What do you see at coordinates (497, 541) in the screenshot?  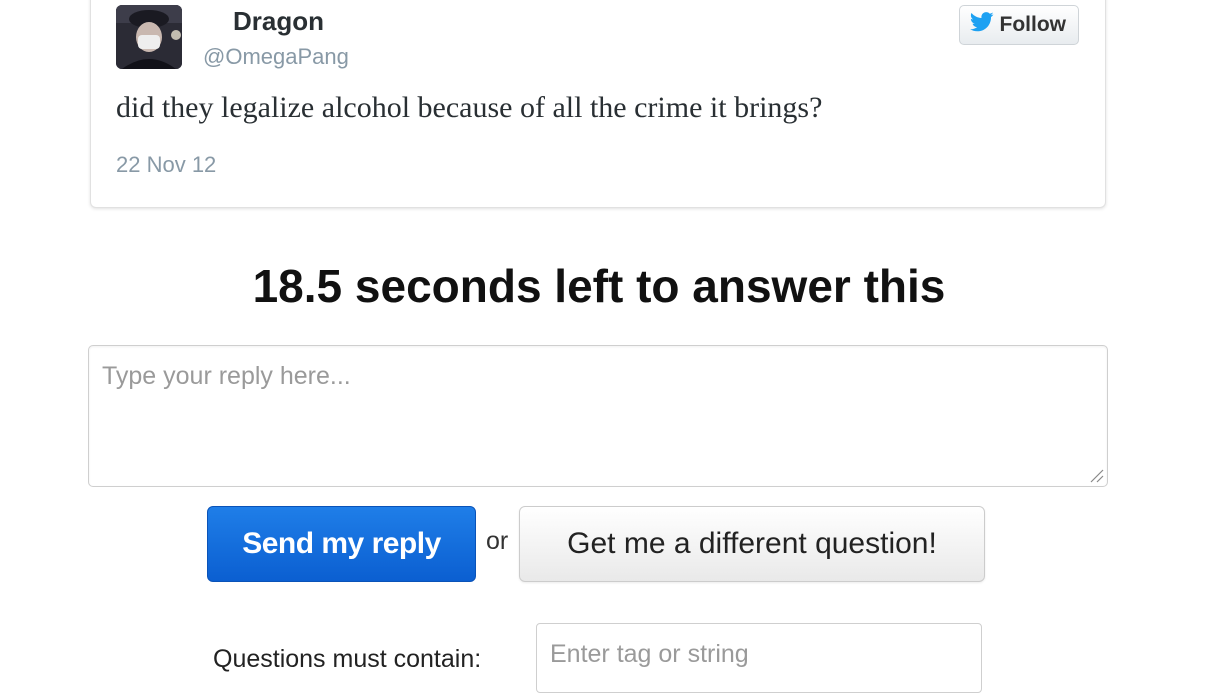 I see `or-separator: or` at bounding box center [497, 541].